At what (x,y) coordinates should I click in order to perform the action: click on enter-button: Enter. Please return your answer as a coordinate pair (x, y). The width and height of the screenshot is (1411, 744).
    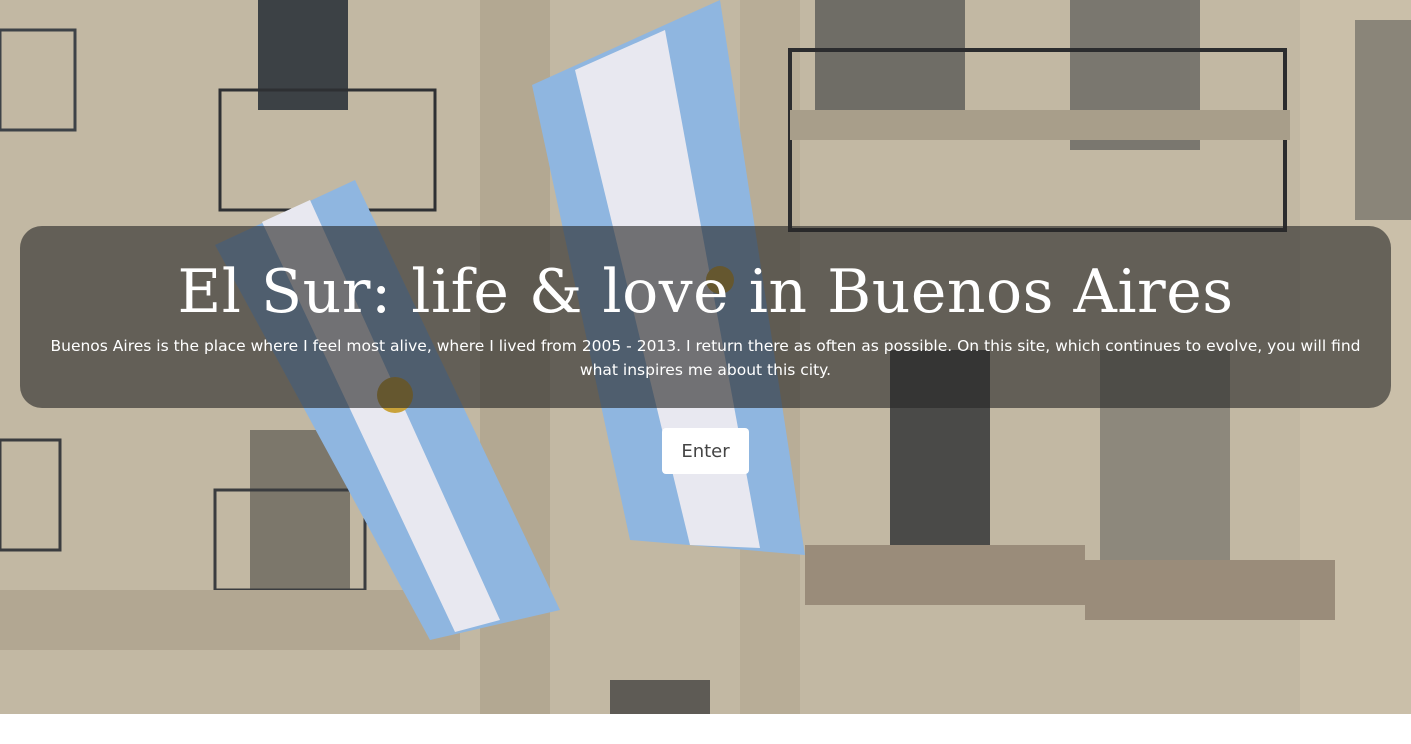
    Looking at the image, I should click on (705, 451).